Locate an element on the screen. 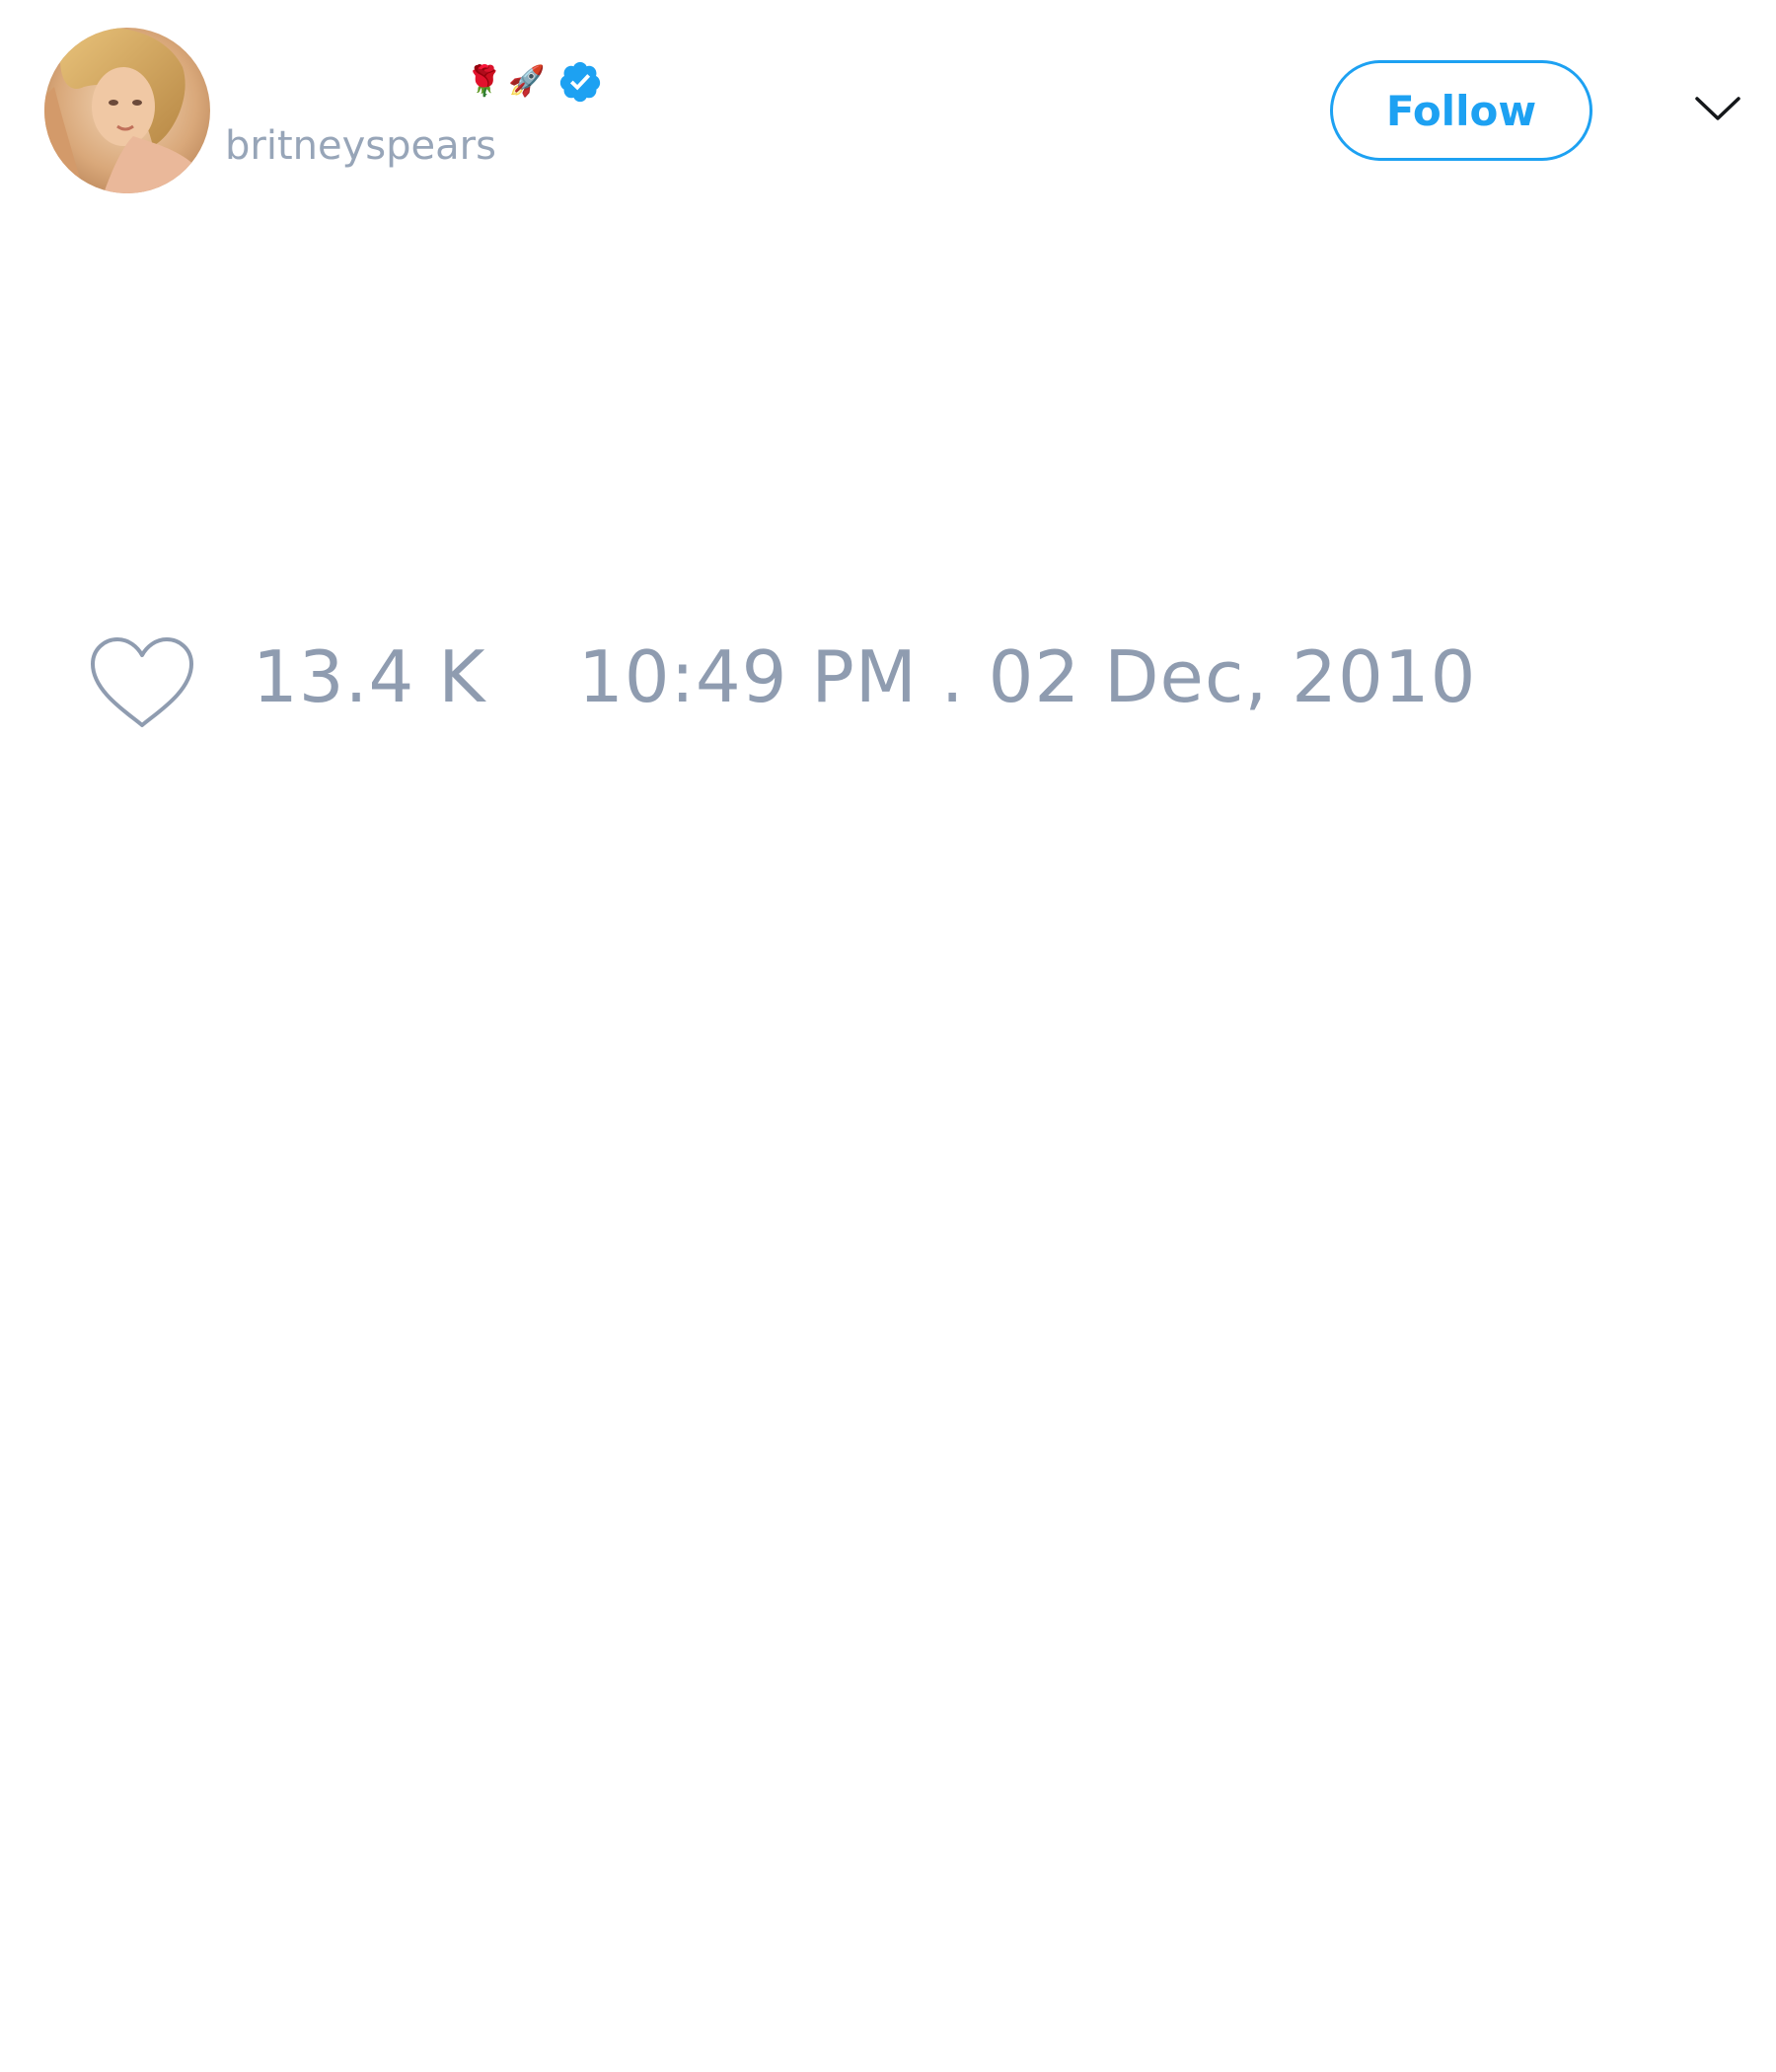 The image size is (1776, 2072). chevron-down-icon is located at coordinates (1718, 109).